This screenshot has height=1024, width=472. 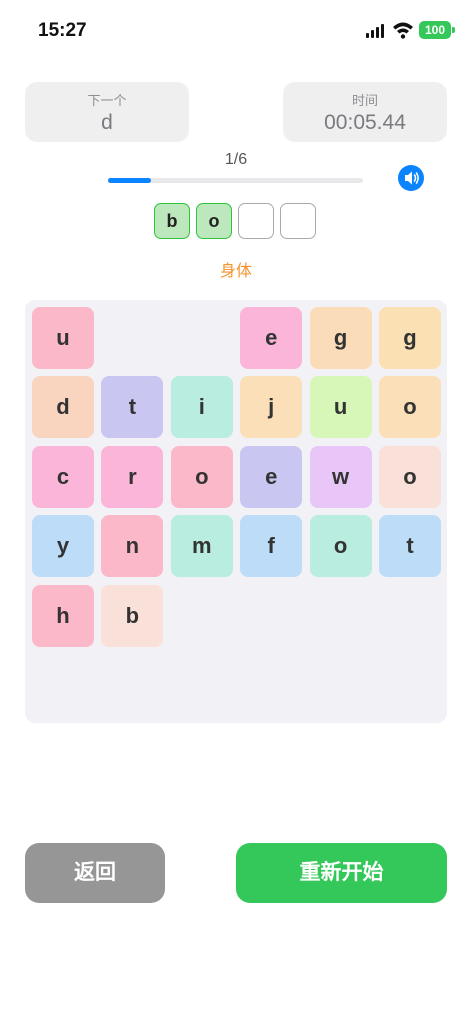 What do you see at coordinates (107, 100) in the screenshot?
I see `next-letter-label: 下一个` at bounding box center [107, 100].